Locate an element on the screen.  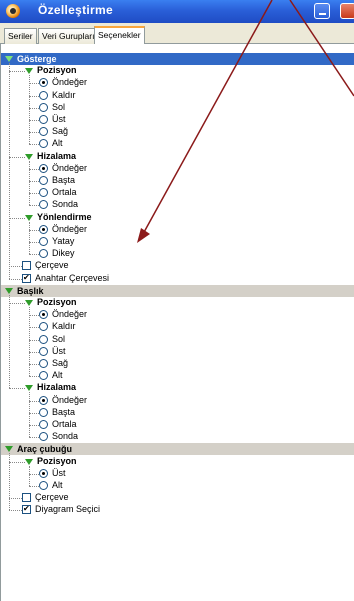
tree-section-row: Araç çubuğu is located at coordinates (177, 449).